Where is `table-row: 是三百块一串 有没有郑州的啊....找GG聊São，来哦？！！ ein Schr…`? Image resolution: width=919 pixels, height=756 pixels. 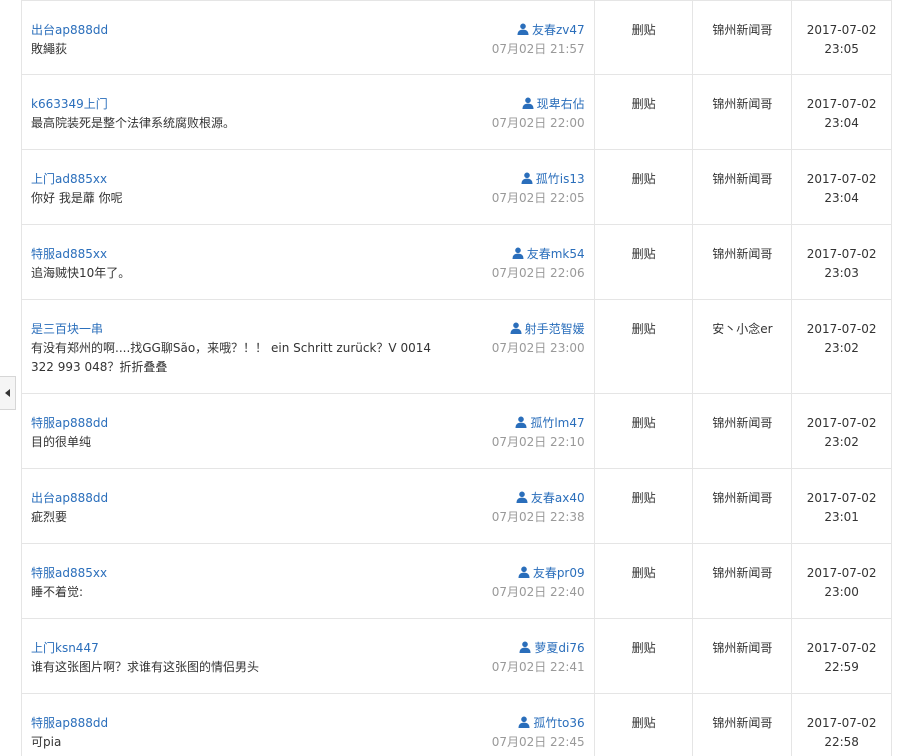
table-row: 是三百块一串 有没有郑州的啊....找GG聊São，来哦？！！ ein Schr… is located at coordinates (456, 347).